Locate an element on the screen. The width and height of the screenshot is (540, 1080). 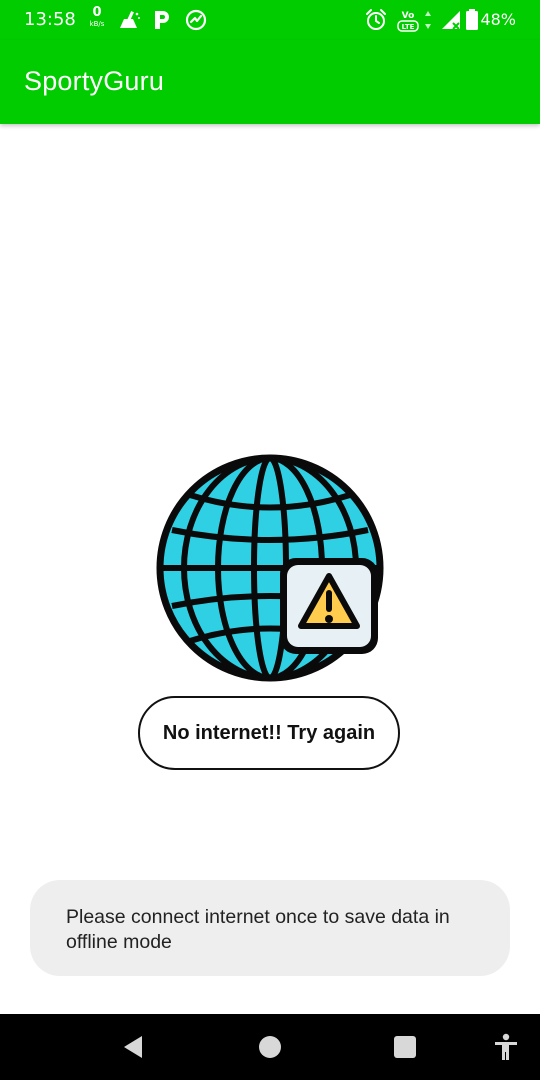
network-speed: 0 kB/s is located at coordinates (97, 17).